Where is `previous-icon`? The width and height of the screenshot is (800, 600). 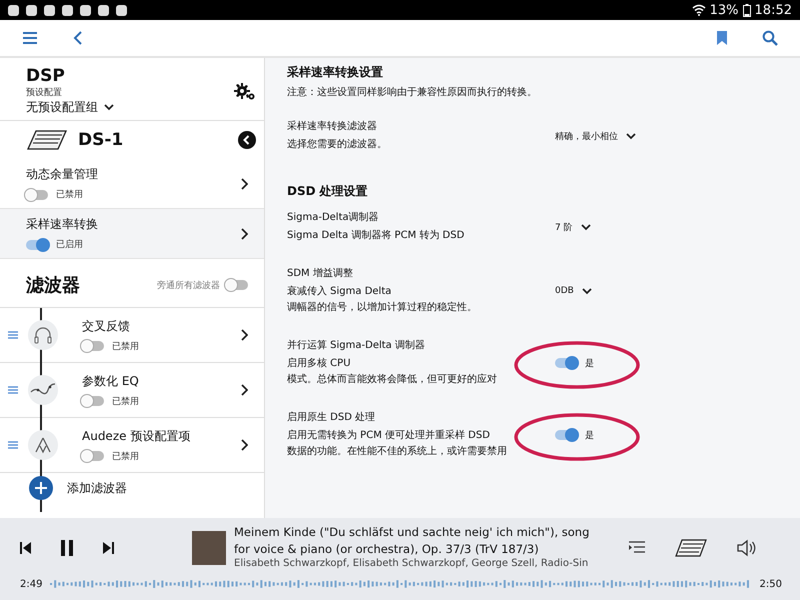
previous-icon is located at coordinates (26, 548).